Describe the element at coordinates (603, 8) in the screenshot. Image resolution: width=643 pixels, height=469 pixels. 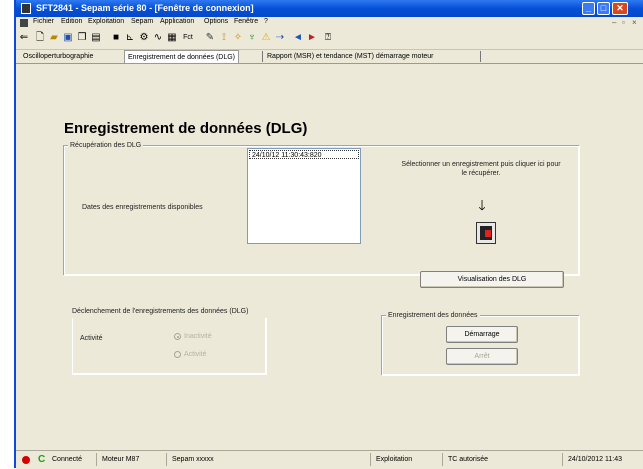
I see `maximize-button: □` at that location.